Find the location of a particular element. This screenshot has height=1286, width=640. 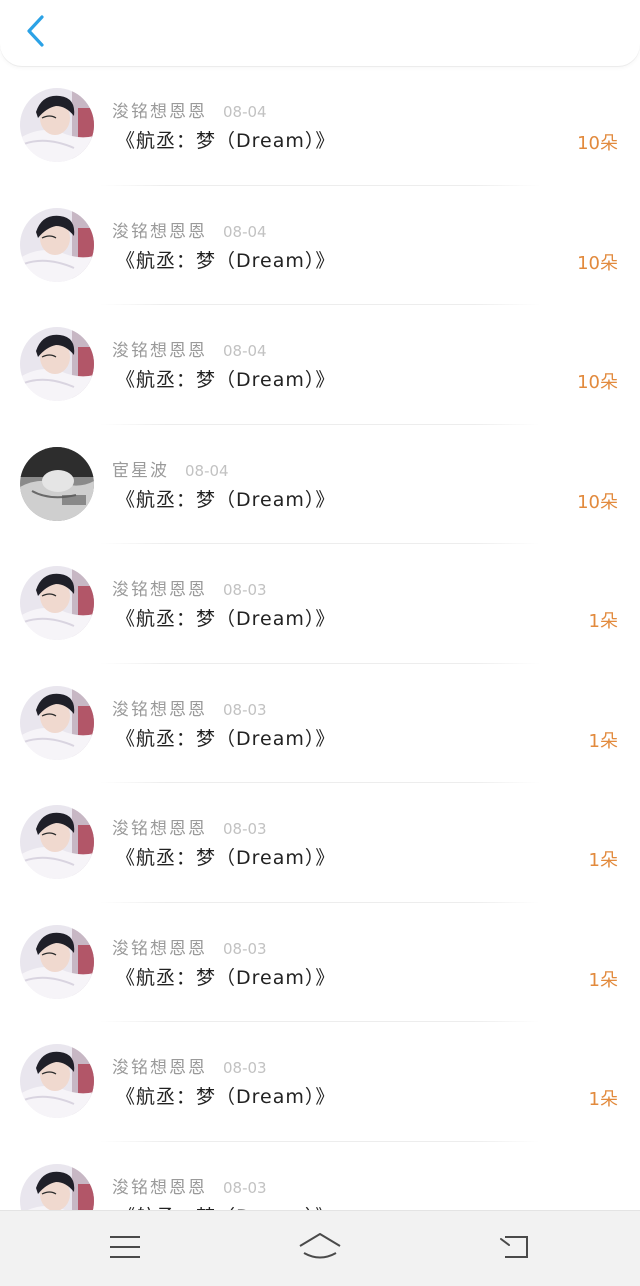

sender-name: 宦星波 08-04 is located at coordinates (170, 468).